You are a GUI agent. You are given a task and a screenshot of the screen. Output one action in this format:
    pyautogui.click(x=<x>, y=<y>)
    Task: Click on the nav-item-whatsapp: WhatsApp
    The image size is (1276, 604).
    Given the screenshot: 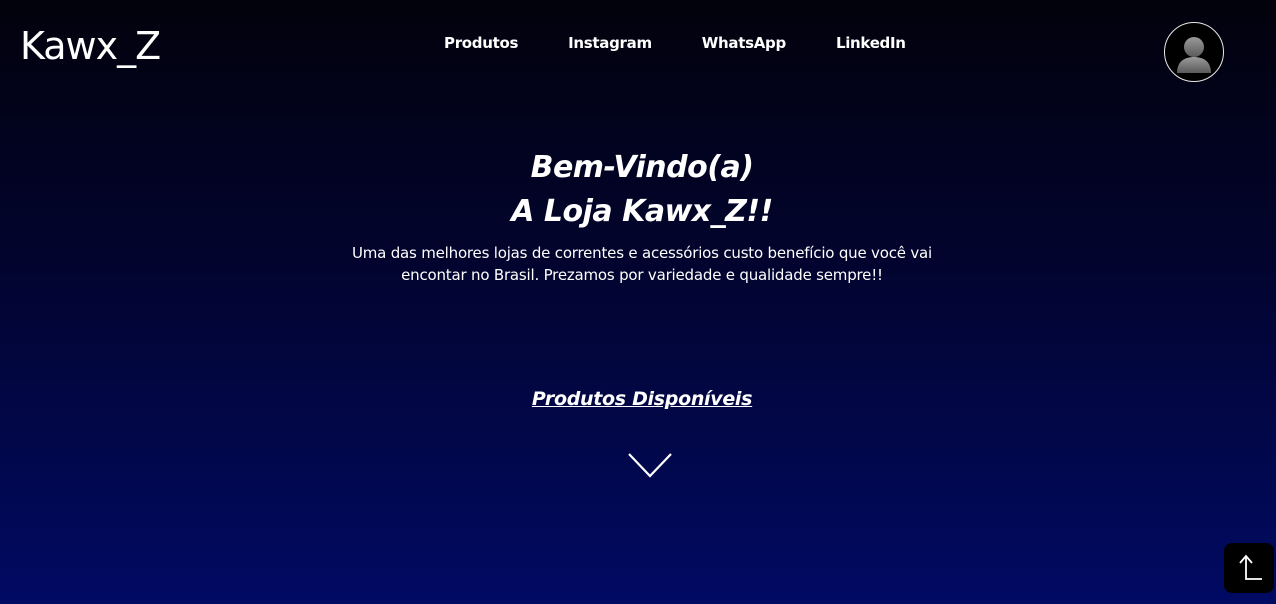 What is the action you would take?
    pyautogui.click(x=744, y=43)
    